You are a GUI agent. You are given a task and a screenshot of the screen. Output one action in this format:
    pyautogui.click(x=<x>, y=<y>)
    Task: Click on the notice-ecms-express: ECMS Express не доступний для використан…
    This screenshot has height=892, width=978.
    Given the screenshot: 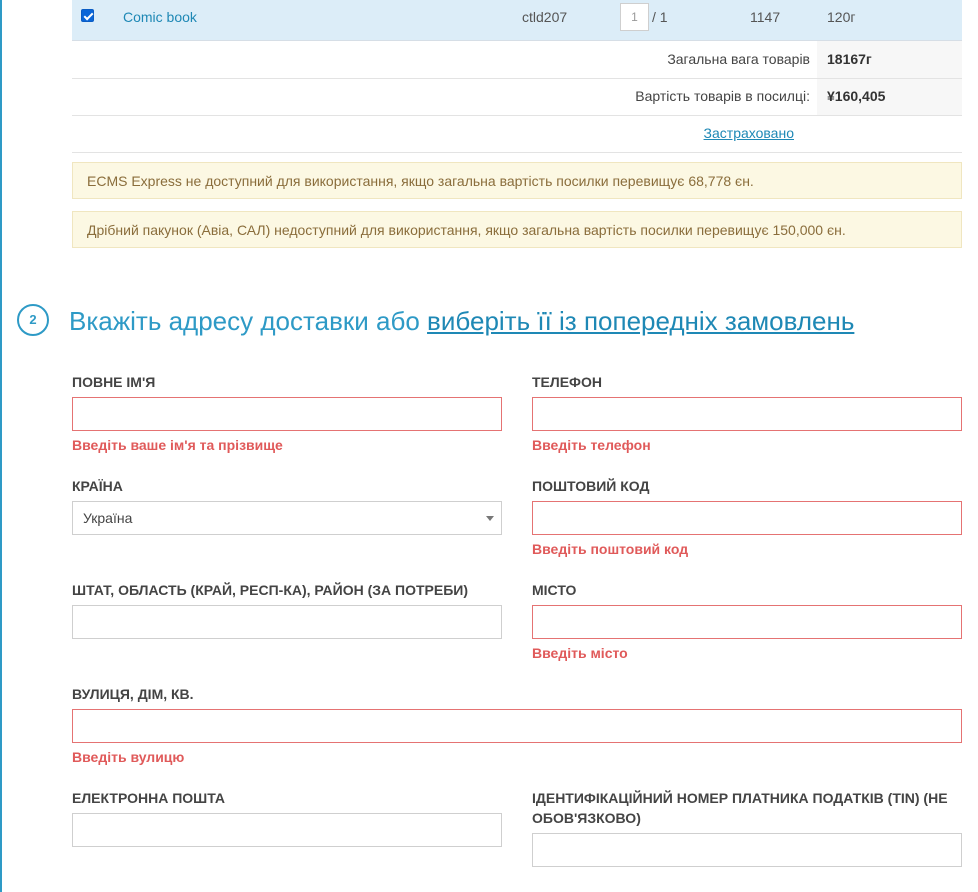 What is the action you would take?
    pyautogui.click(x=517, y=180)
    